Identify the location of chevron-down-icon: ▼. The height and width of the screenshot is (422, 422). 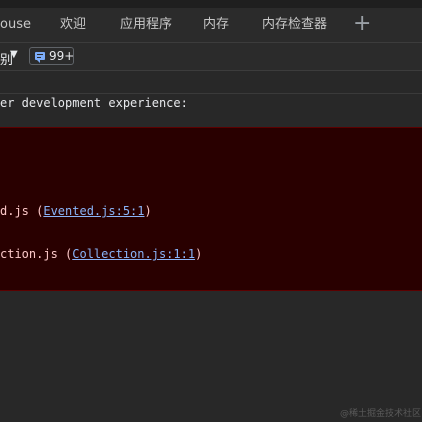
(14, 54).